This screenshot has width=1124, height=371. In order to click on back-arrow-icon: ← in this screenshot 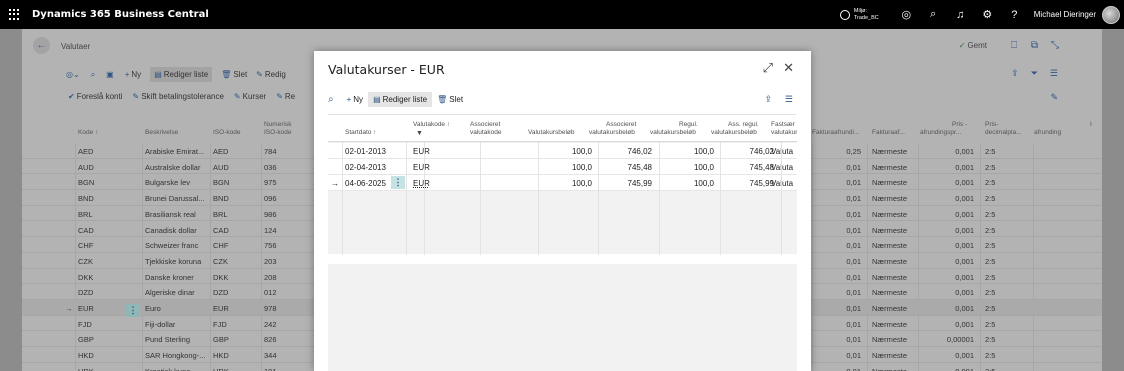, I will do `click(41, 45)`.